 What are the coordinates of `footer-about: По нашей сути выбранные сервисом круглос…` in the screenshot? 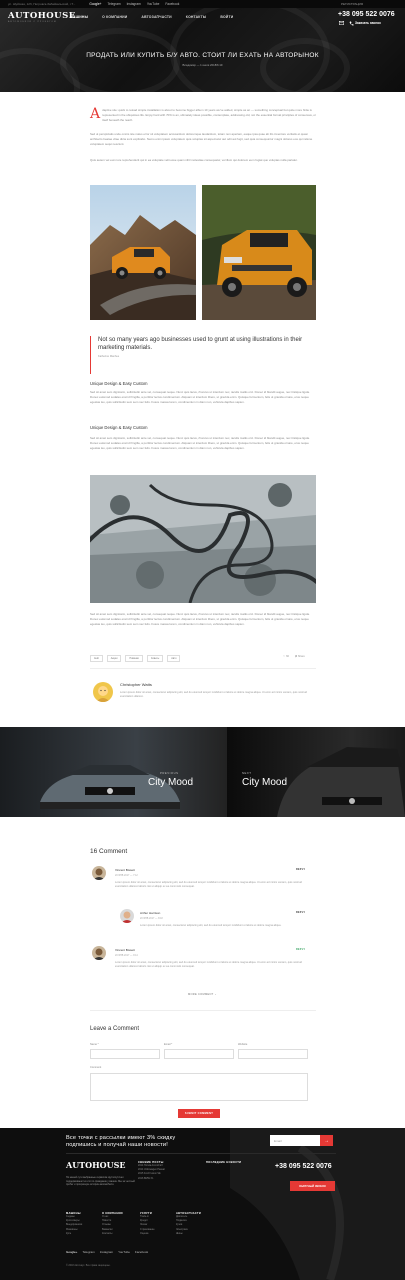 It's located at (100, 1181).